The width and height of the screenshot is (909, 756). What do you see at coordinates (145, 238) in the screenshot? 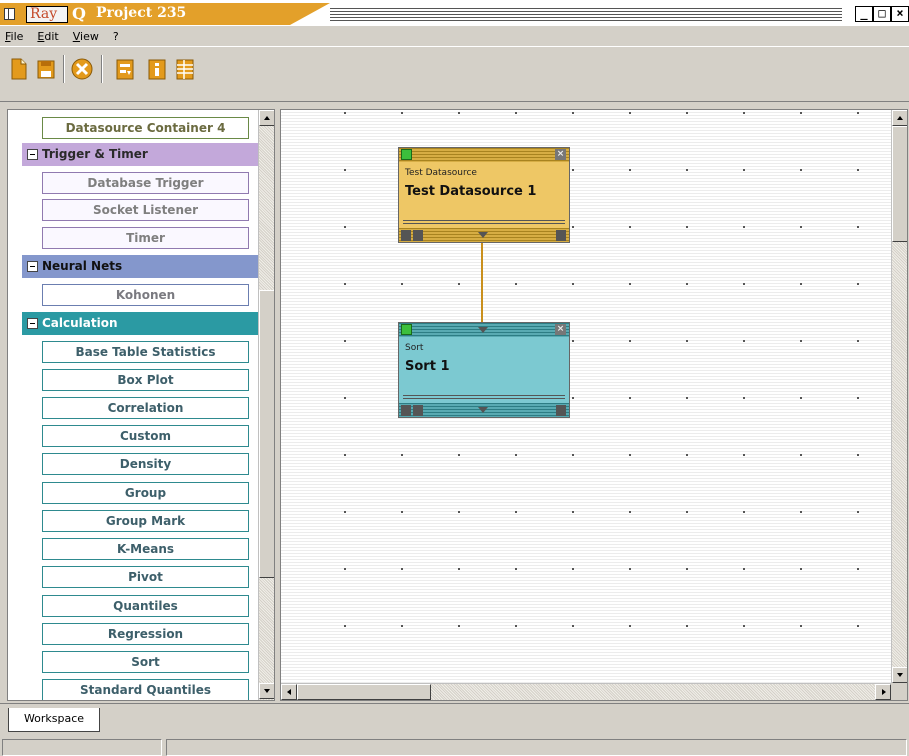
I see `palette-item-timer: Timer` at bounding box center [145, 238].